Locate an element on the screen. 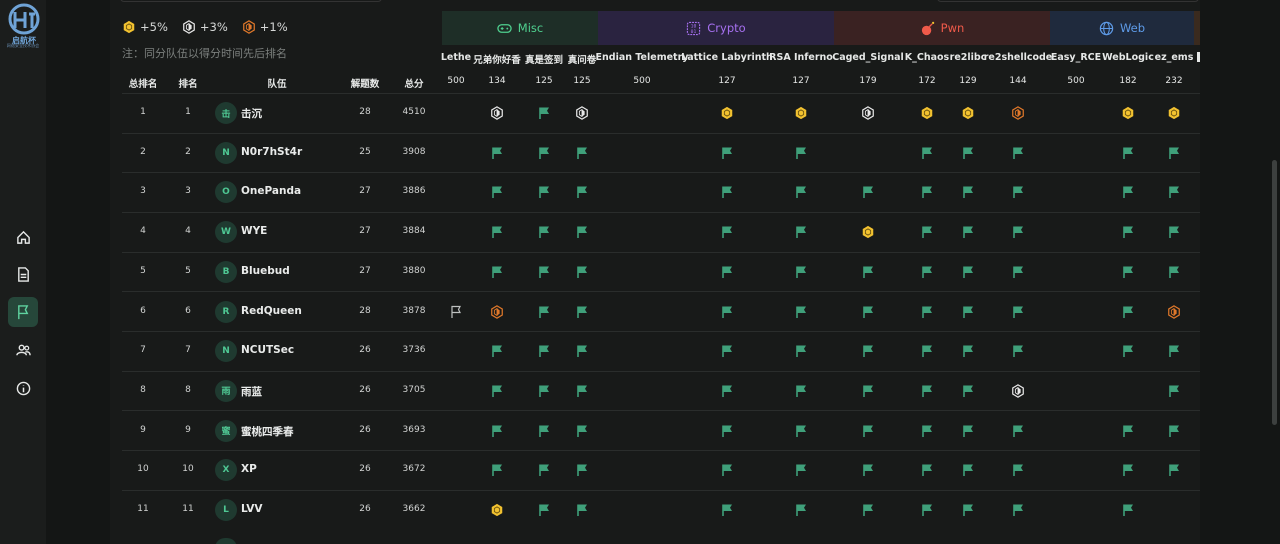 This screenshot has height=544, width=1280. bonus-item: +1% is located at coordinates (265, 27).